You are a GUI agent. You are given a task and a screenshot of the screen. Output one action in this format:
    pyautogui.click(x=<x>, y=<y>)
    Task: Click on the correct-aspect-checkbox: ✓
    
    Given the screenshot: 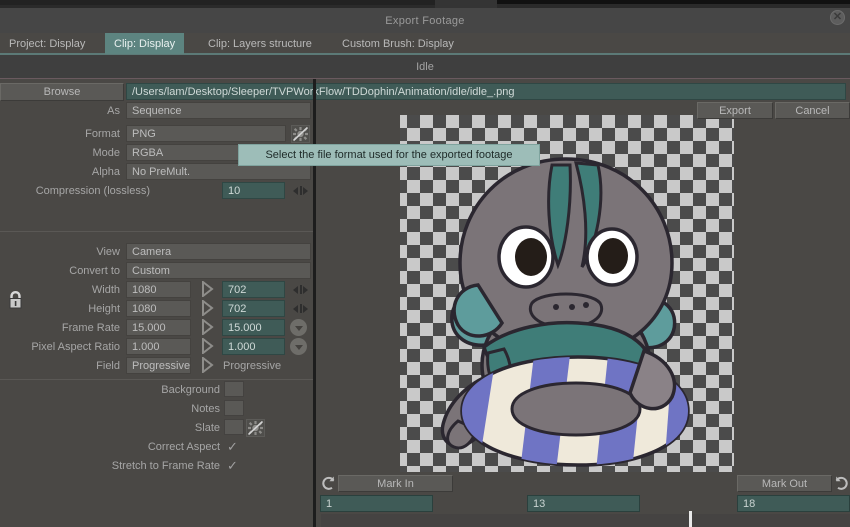 What is the action you would take?
    pyautogui.click(x=234, y=447)
    